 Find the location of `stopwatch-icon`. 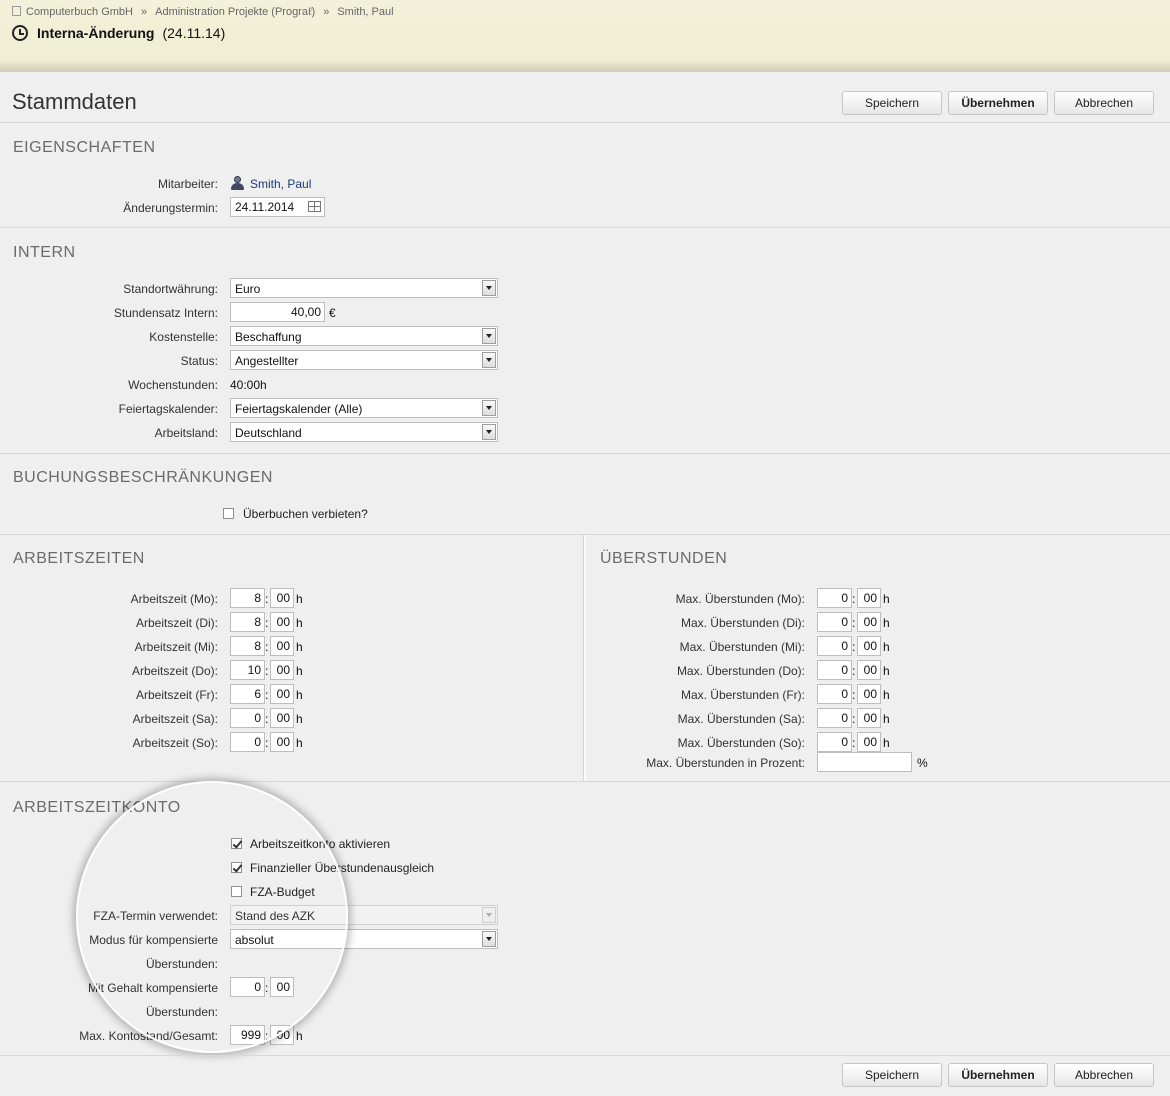

stopwatch-icon is located at coordinates (20, 33).